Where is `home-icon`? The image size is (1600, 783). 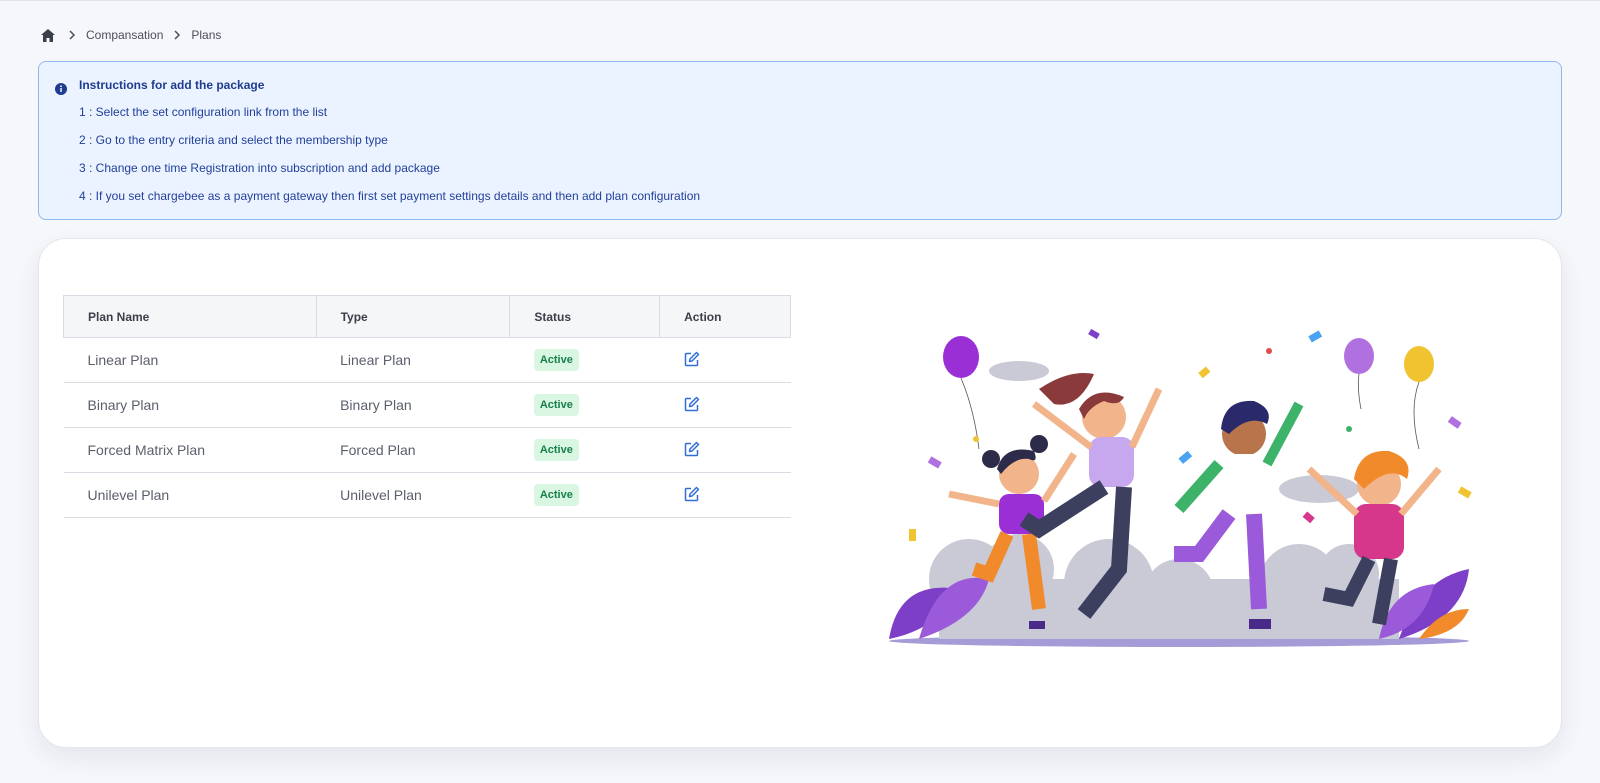
home-icon is located at coordinates (48, 35).